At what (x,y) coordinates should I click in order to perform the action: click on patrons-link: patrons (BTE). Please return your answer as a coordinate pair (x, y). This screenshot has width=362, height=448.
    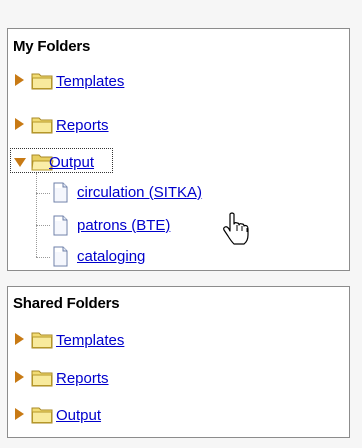
    Looking at the image, I should click on (123, 225).